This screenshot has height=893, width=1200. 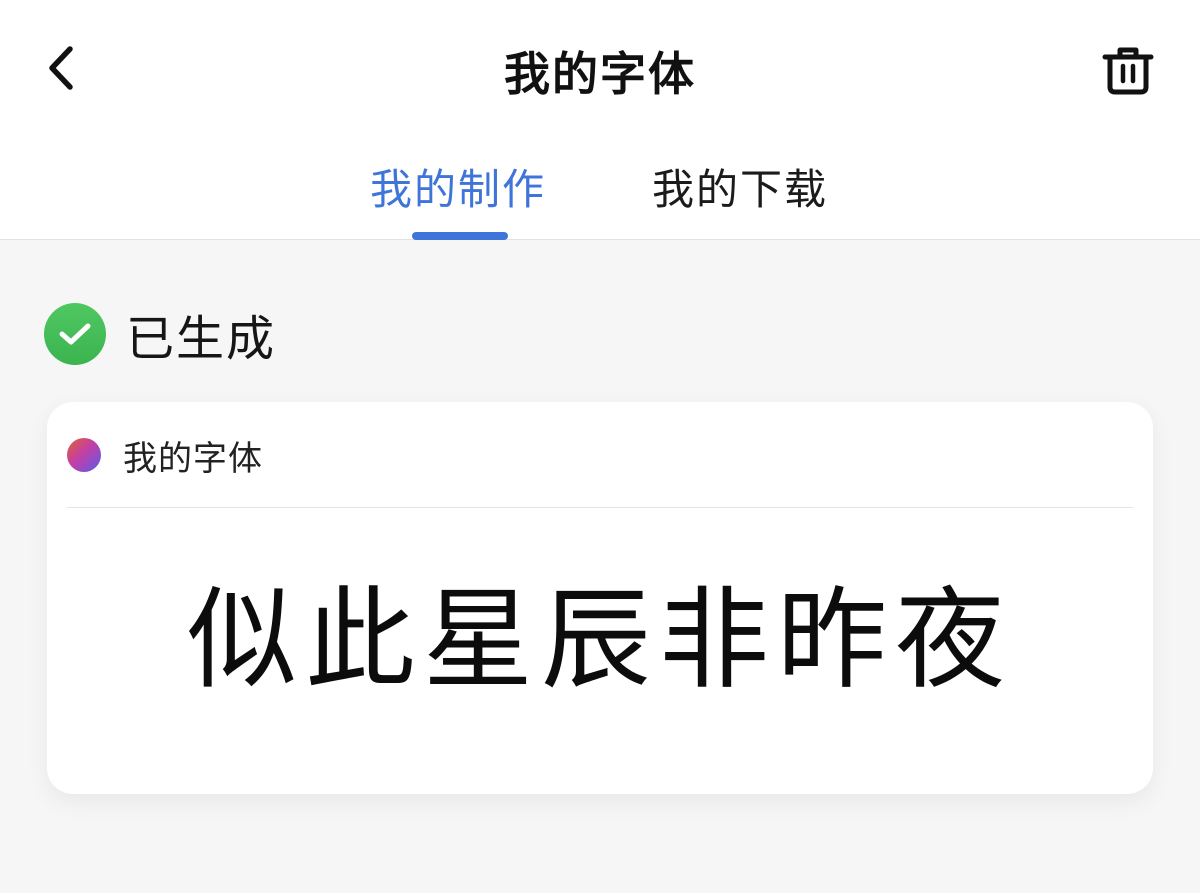 I want to click on delete-button, so click(x=1128, y=70).